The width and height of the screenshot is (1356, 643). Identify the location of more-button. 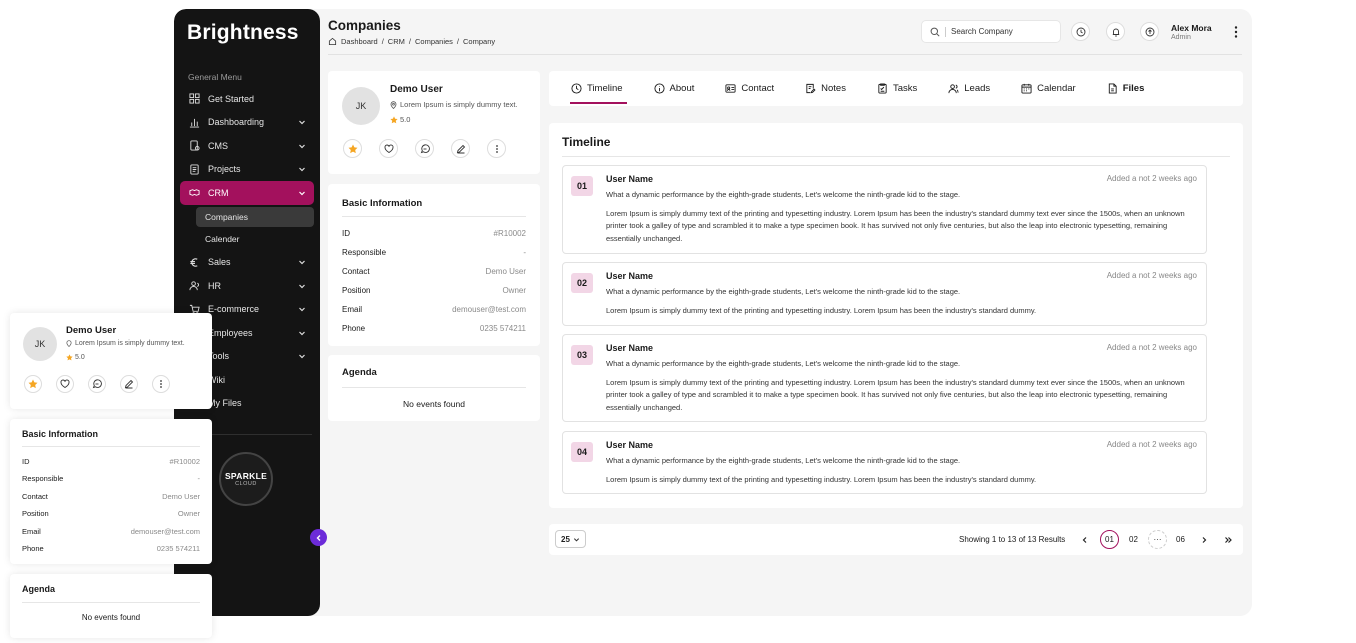
(496, 148).